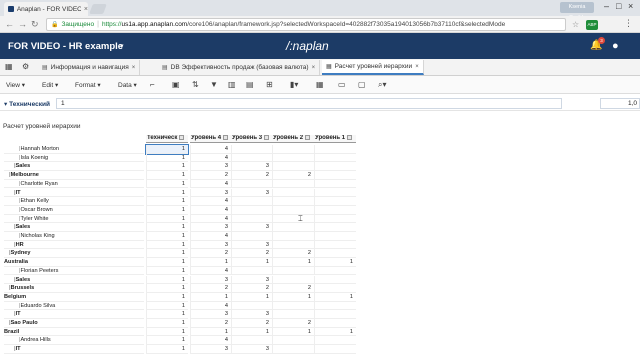  What do you see at coordinates (89, 67) in the screenshot?
I see `tab-information: ▤ Информация и навигация ×` at bounding box center [89, 67].